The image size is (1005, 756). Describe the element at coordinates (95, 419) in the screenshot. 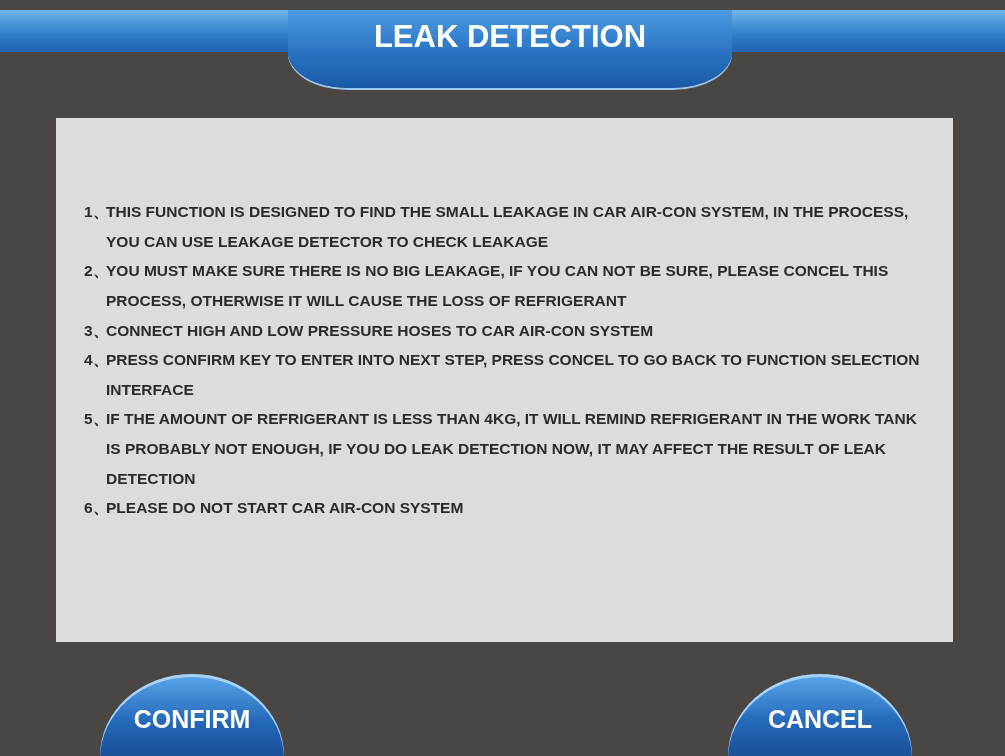

I see `instruction-number: 5、` at that location.